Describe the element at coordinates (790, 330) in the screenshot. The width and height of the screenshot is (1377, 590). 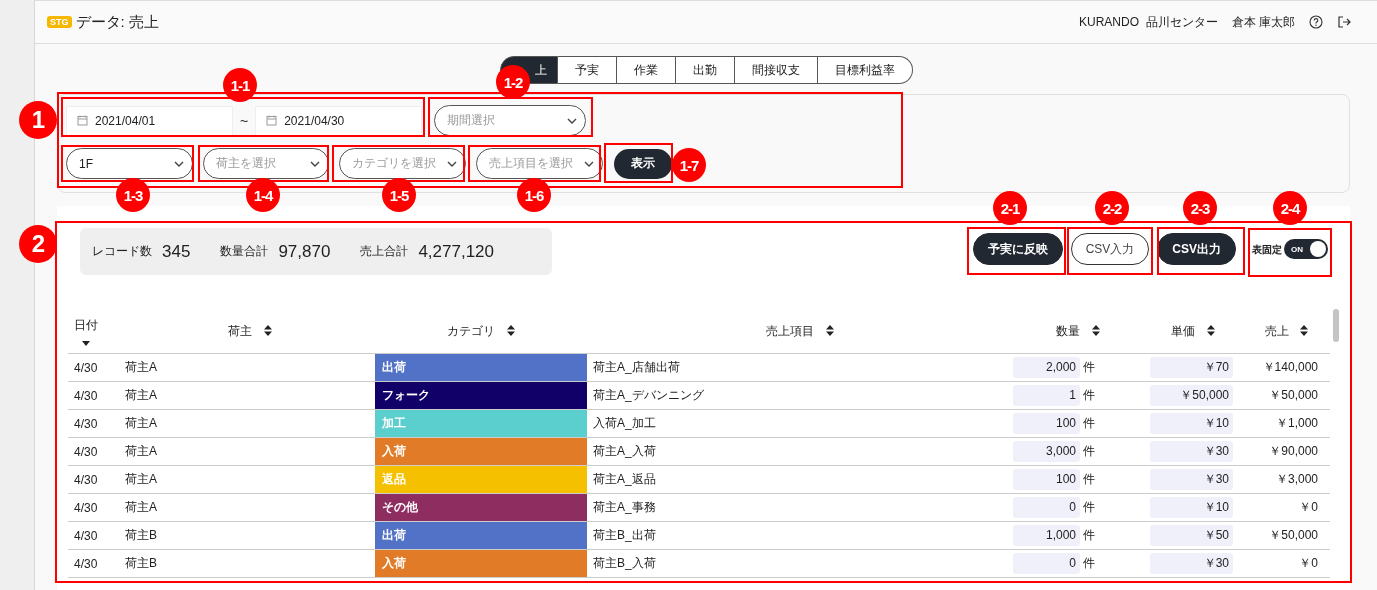
I see `column-header: 売上項目` at that location.